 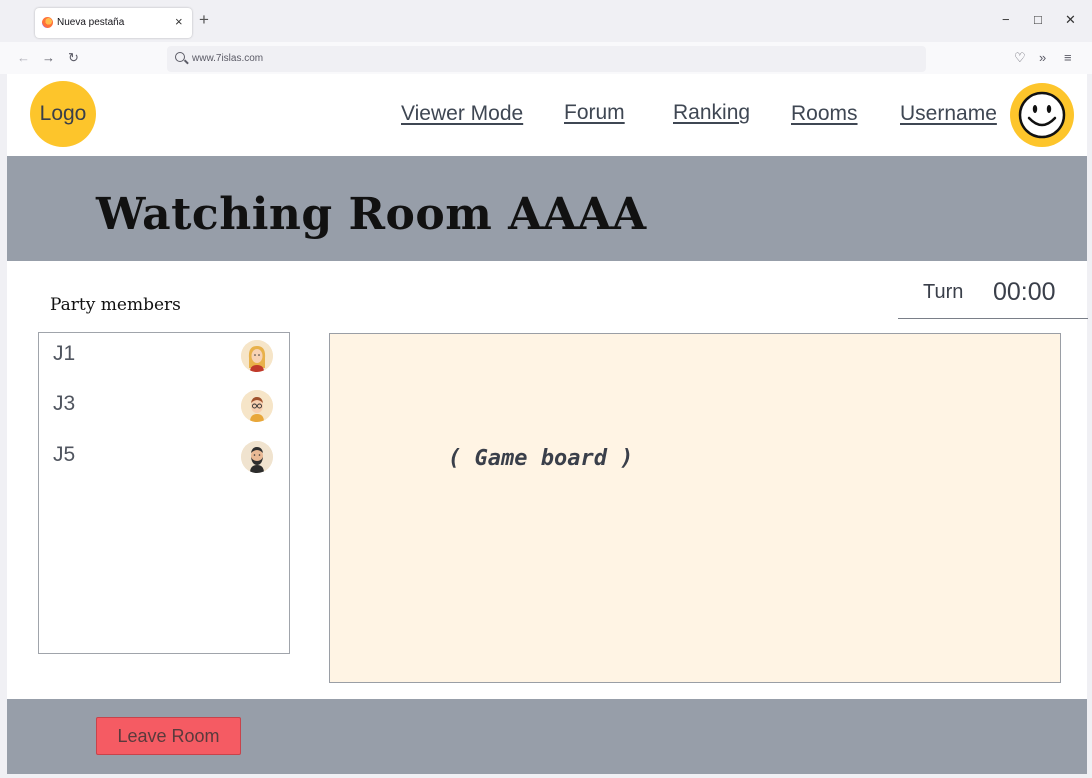 I want to click on nav-forum: Forum, so click(x=594, y=113).